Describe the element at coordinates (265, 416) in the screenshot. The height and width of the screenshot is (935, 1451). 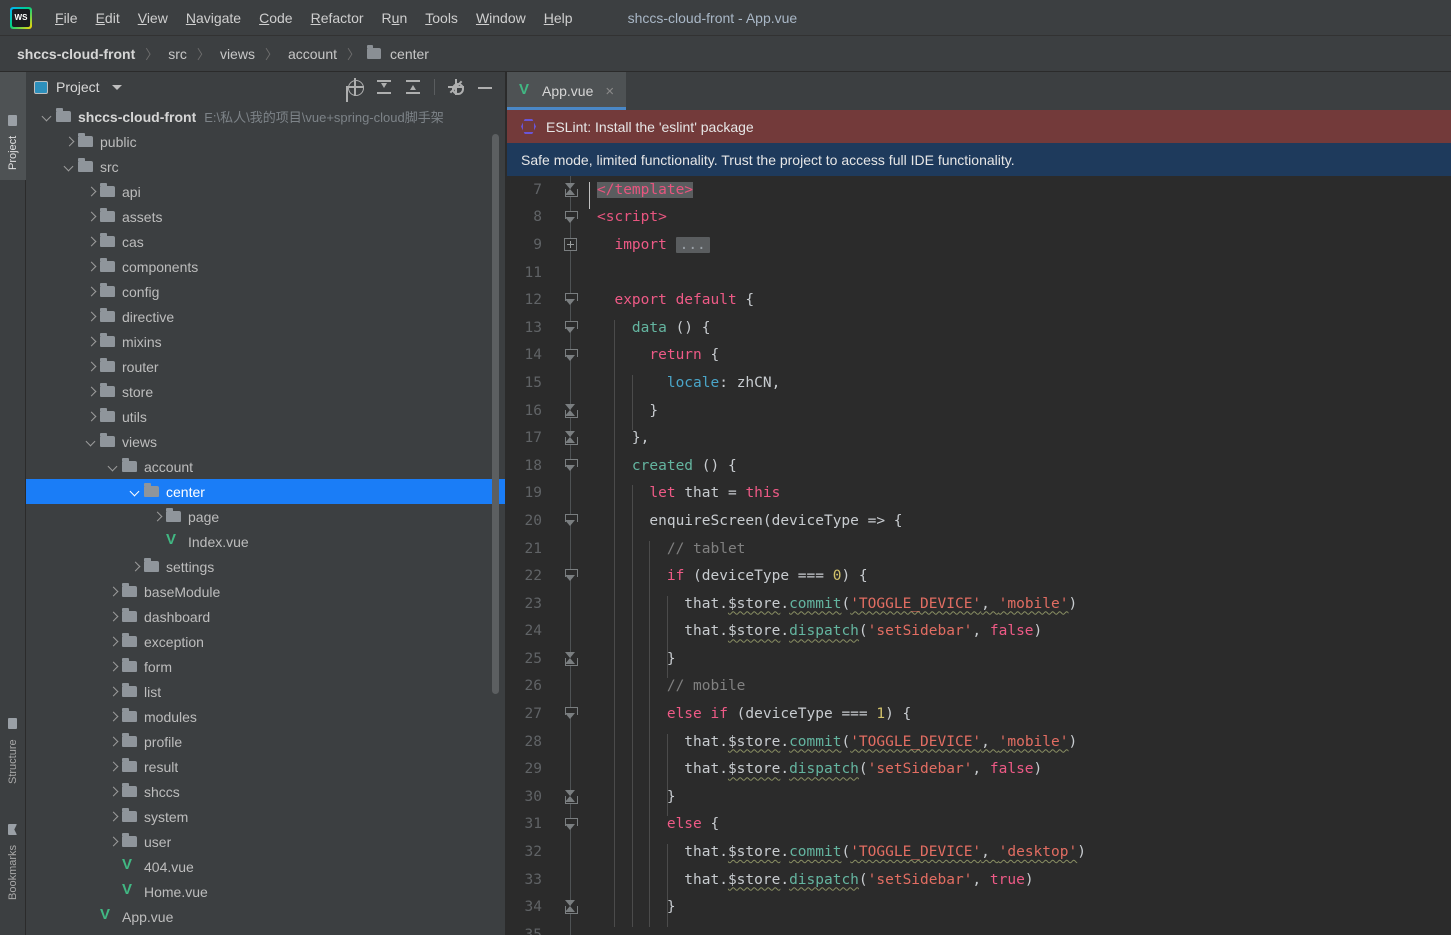
I see `tree-item-utils: utils` at that location.